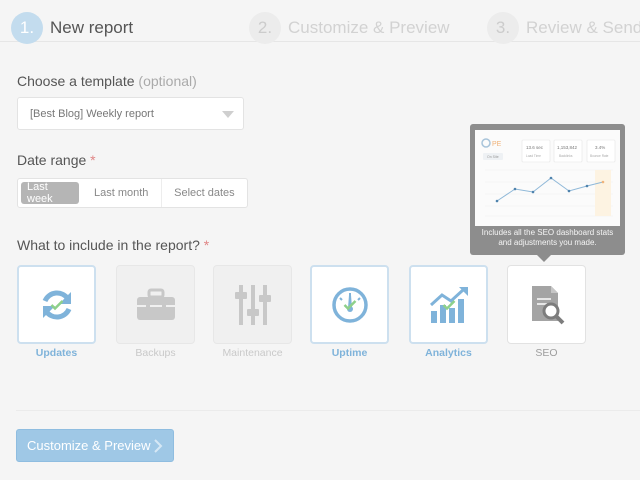  I want to click on tile-caption-analytics: Analytics, so click(448, 353).